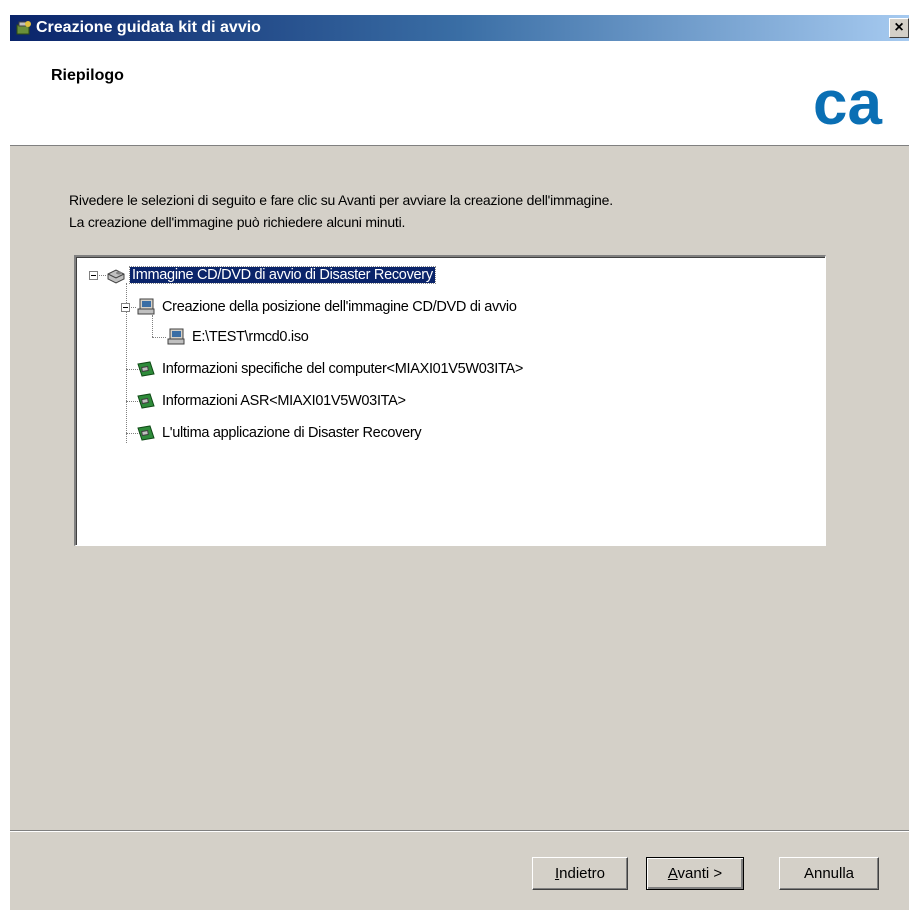  What do you see at coordinates (899, 28) in the screenshot?
I see `close-button: ×` at bounding box center [899, 28].